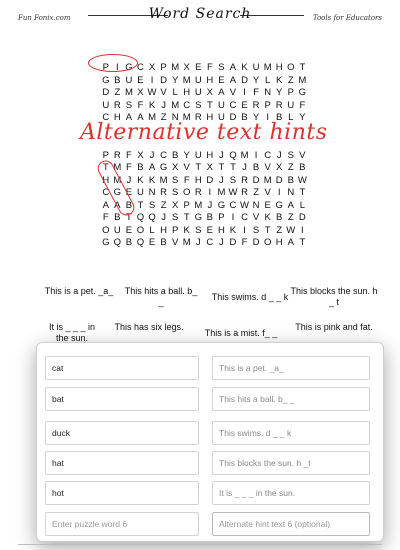 The width and height of the screenshot is (400, 550). What do you see at coordinates (291, 463) in the screenshot?
I see `hint-text-field-4: This blocks the sun. h _t` at bounding box center [291, 463].